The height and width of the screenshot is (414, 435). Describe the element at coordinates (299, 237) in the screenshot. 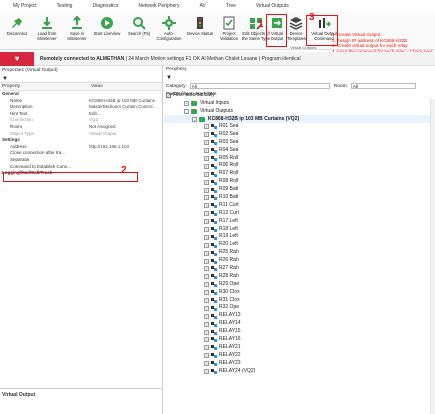

I see `relay-item: + R19 Left` at that location.